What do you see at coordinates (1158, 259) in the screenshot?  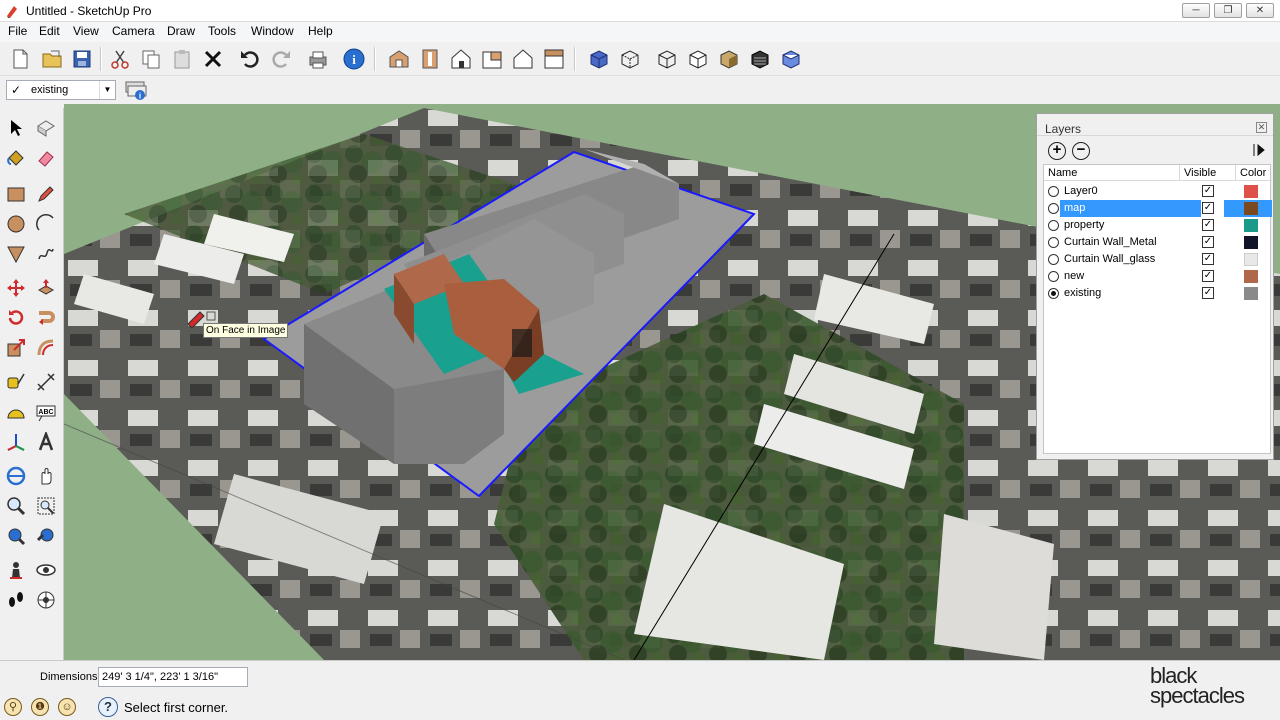 I see `layer-row: Curtain Wall_glass ✓` at bounding box center [1158, 259].